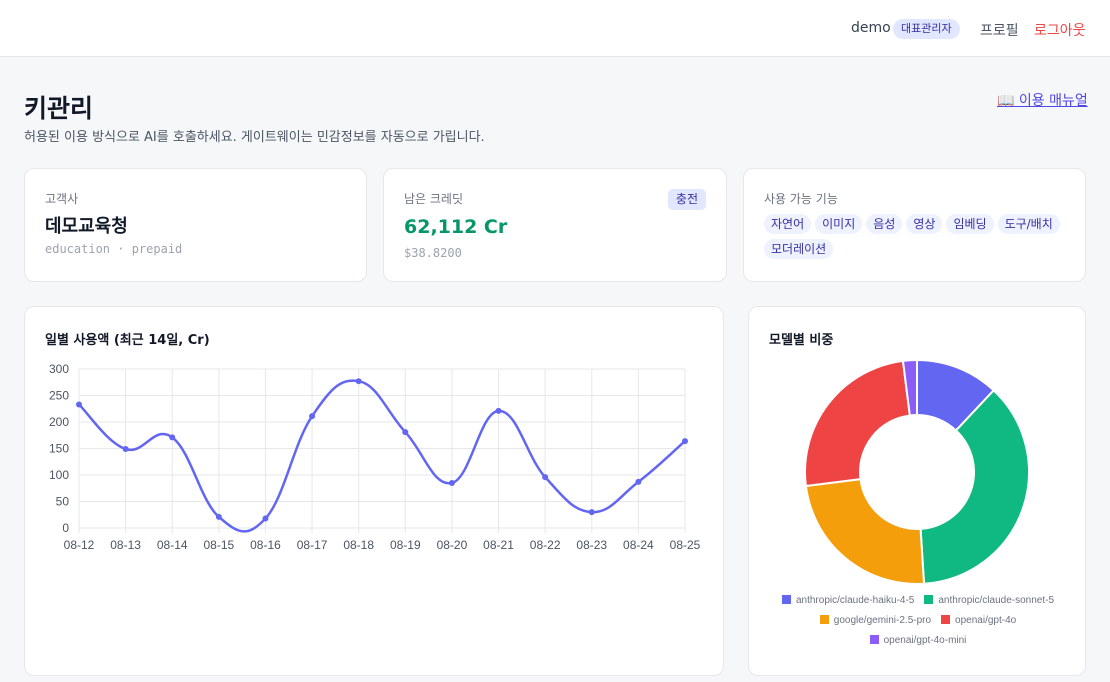 The height and width of the screenshot is (682, 1110). Describe the element at coordinates (172, 545) in the screenshot. I see `x-tick-label: 08-14` at that location.